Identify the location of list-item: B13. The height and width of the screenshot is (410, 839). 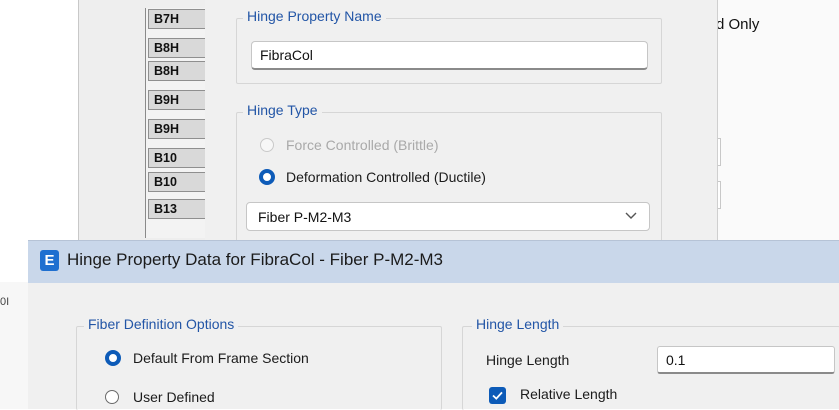
(177, 209).